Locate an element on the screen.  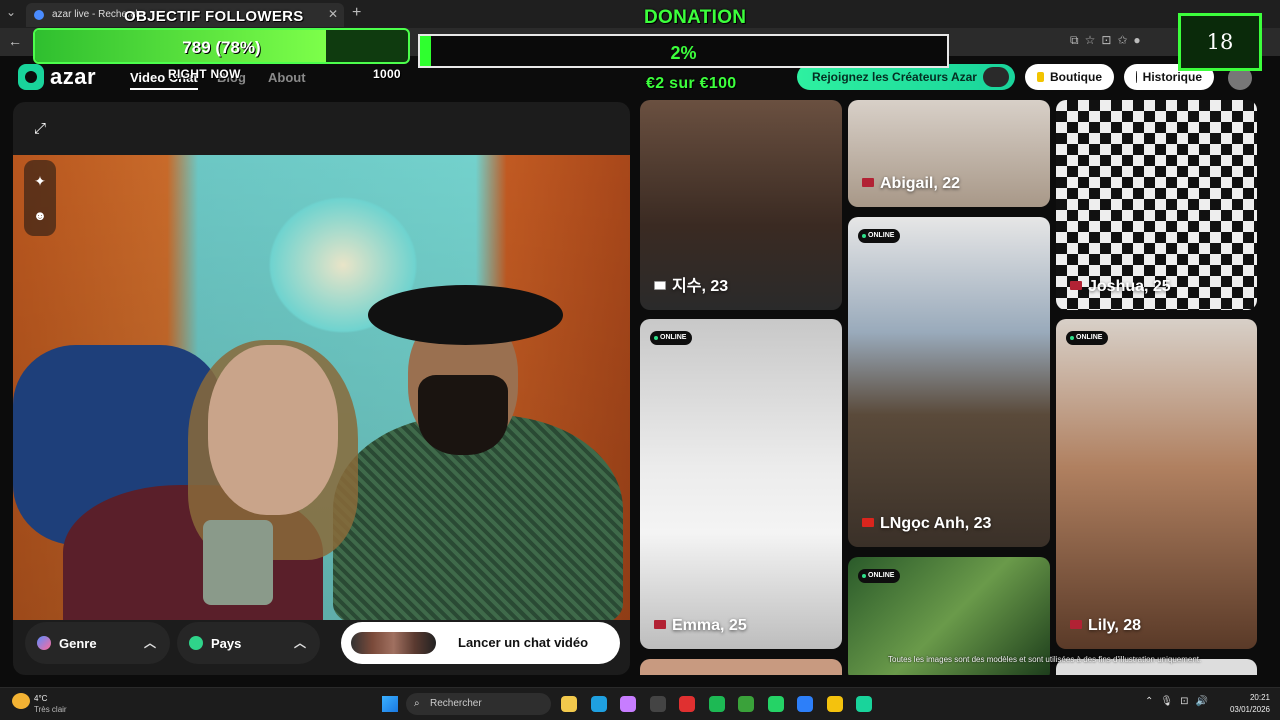
profile-name-text: Emma, 25 is located at coordinates (709, 625).